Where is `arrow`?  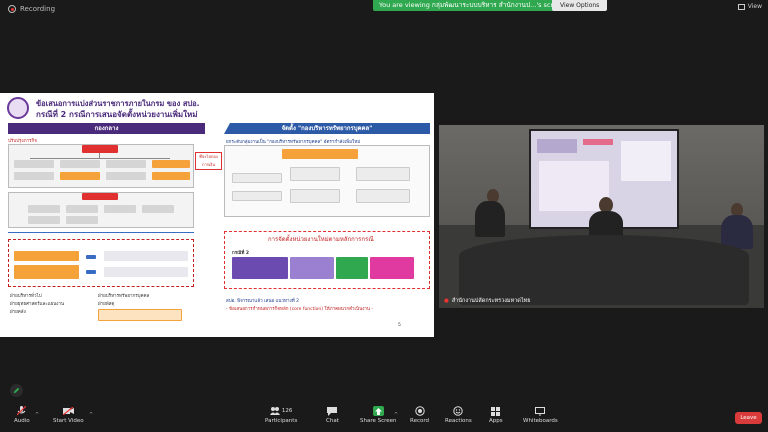
arrow is located at coordinates (91, 272).